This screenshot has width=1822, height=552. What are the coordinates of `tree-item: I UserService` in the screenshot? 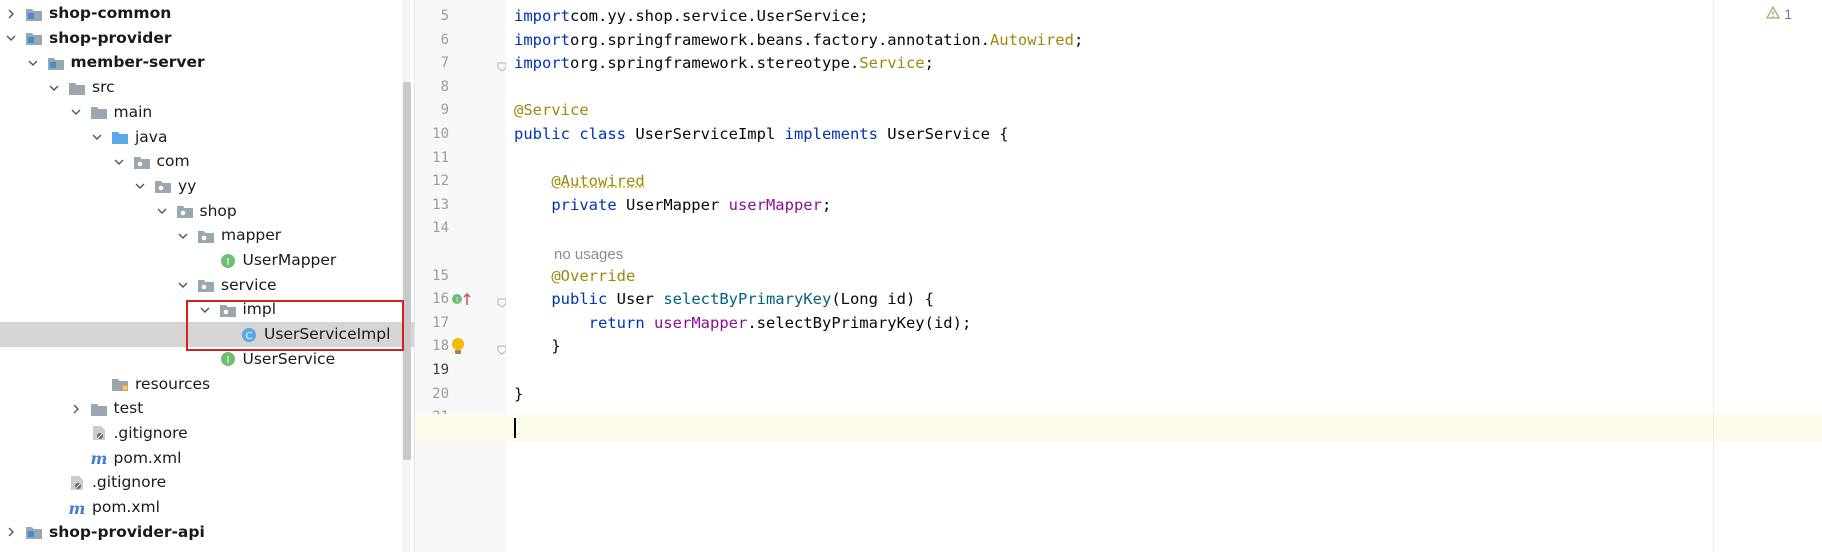 It's located at (207, 359).